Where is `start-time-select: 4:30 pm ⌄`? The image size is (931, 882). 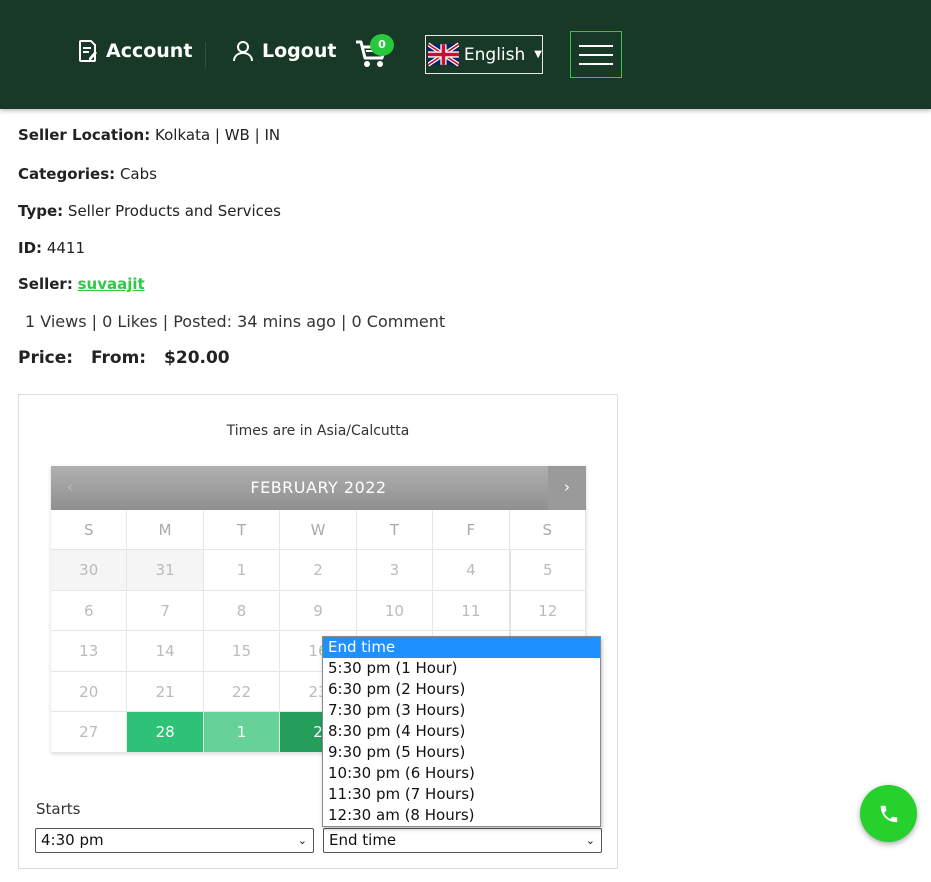 start-time-select: 4:30 pm ⌄ is located at coordinates (174, 840).